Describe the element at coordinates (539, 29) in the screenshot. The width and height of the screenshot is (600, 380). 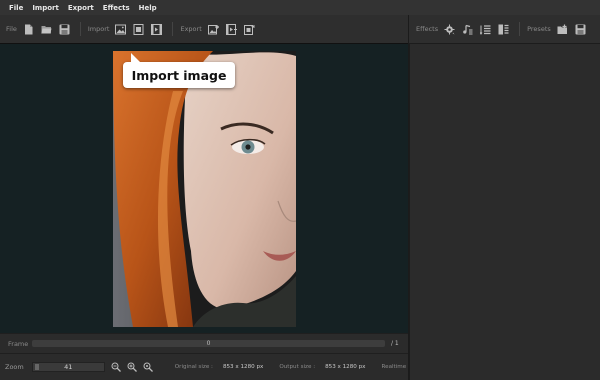
I see `toolbar-presets-label: Presets` at that location.